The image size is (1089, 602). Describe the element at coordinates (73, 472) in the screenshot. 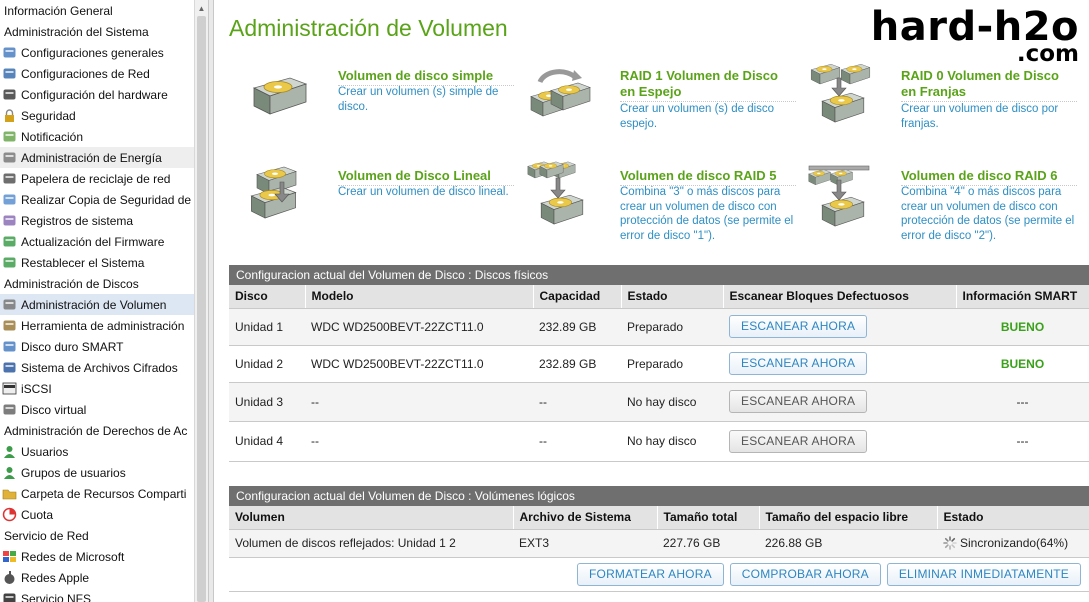

I see `sidebar-item-label: Grupos de usuarios` at that location.